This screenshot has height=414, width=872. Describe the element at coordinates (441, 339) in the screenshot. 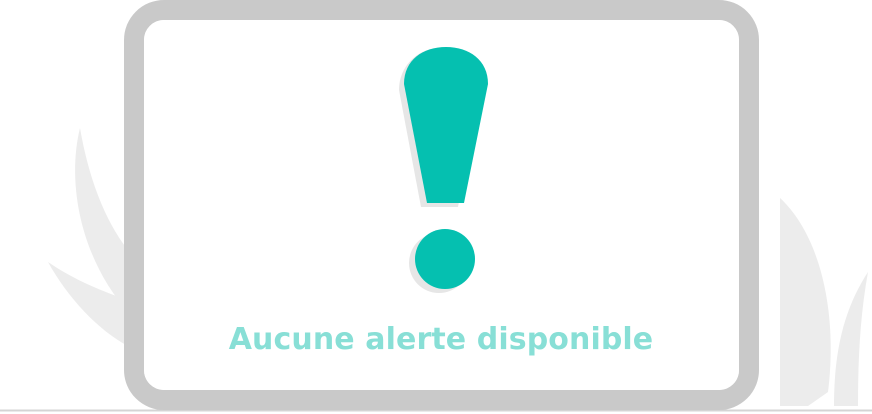

I see `empty-state-message: Aucune alerte disponible` at that location.